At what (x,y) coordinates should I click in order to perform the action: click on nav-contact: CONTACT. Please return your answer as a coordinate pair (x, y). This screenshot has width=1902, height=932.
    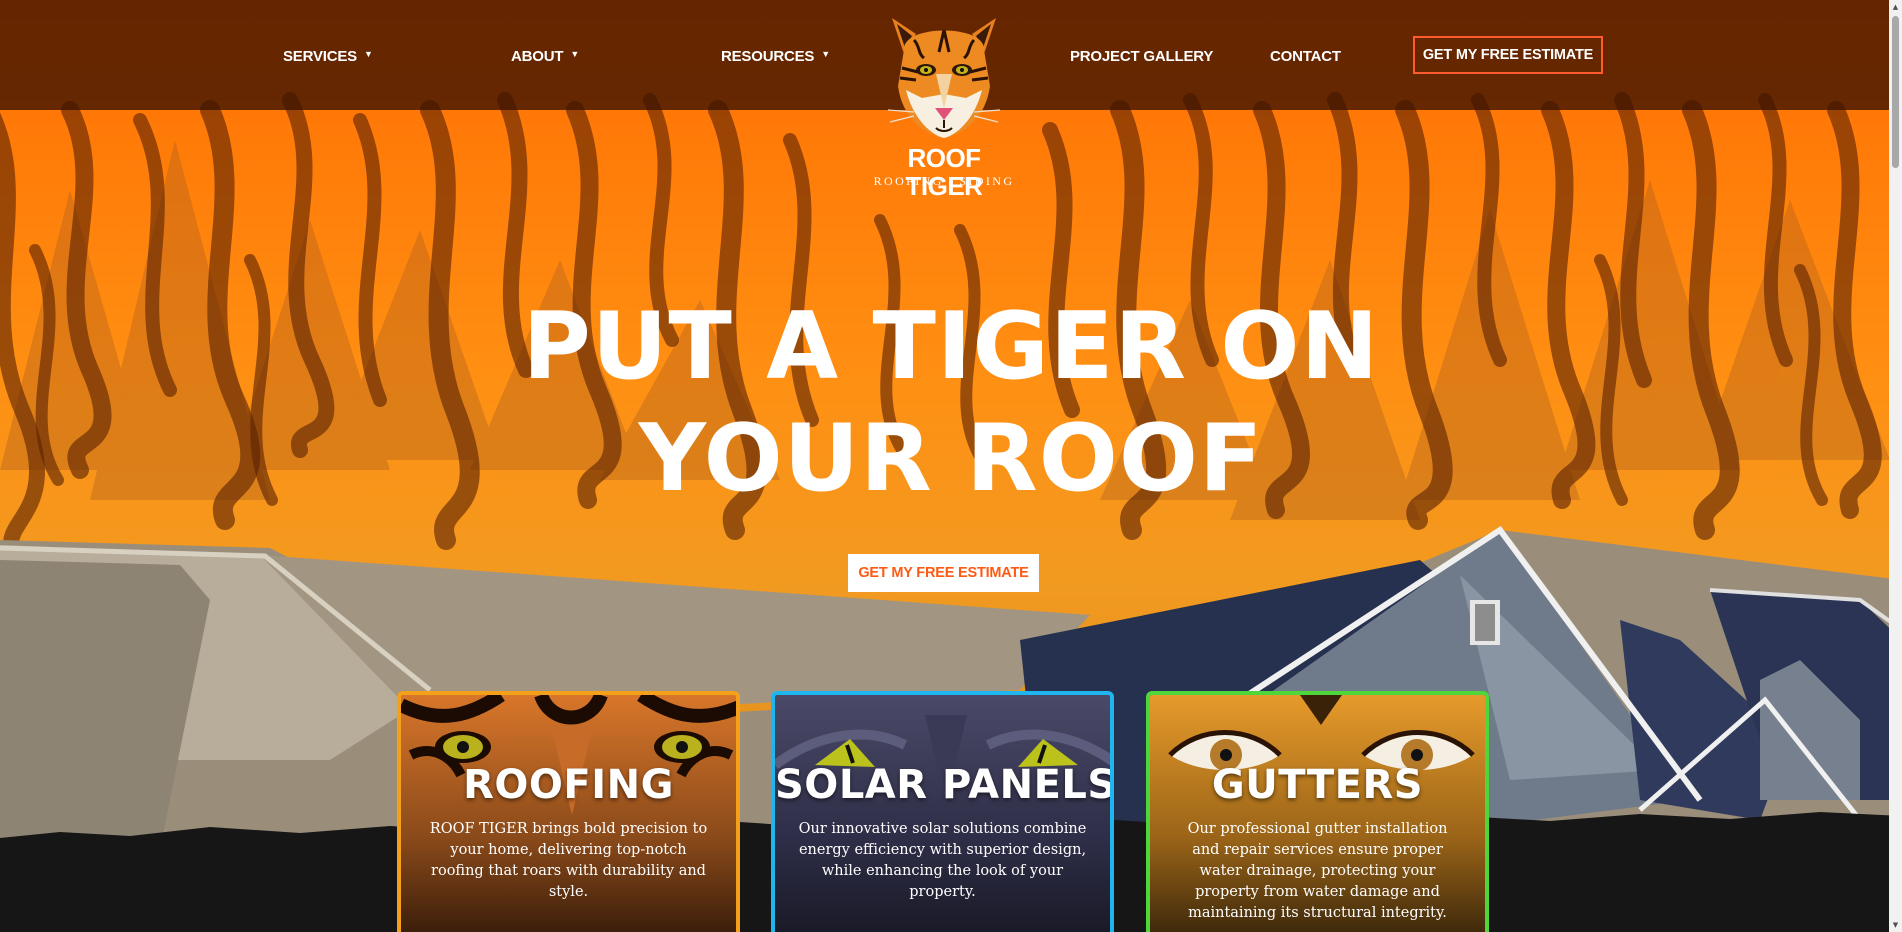
    Looking at the image, I should click on (1305, 56).